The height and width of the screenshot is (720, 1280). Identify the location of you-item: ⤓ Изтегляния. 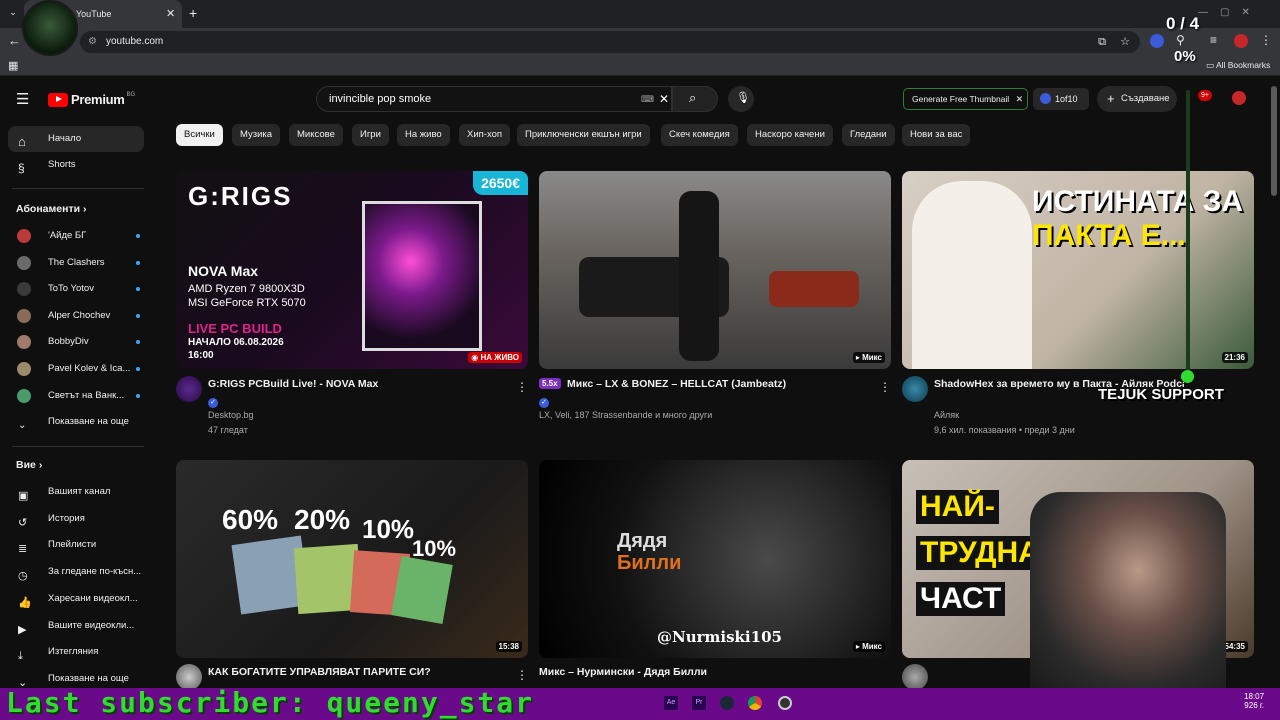
(76, 652).